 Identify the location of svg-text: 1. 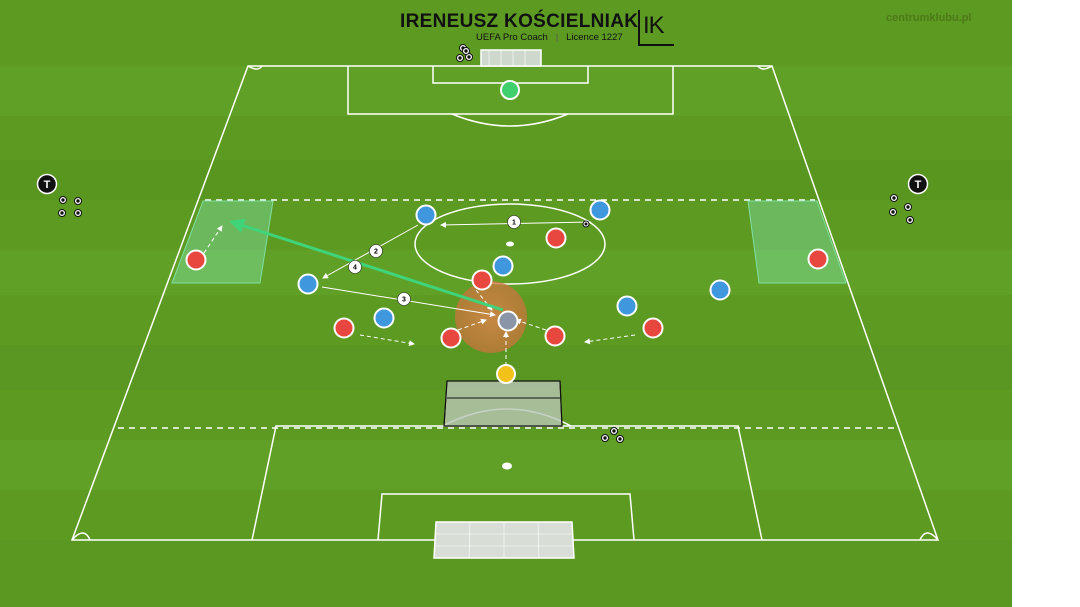
(514, 223).